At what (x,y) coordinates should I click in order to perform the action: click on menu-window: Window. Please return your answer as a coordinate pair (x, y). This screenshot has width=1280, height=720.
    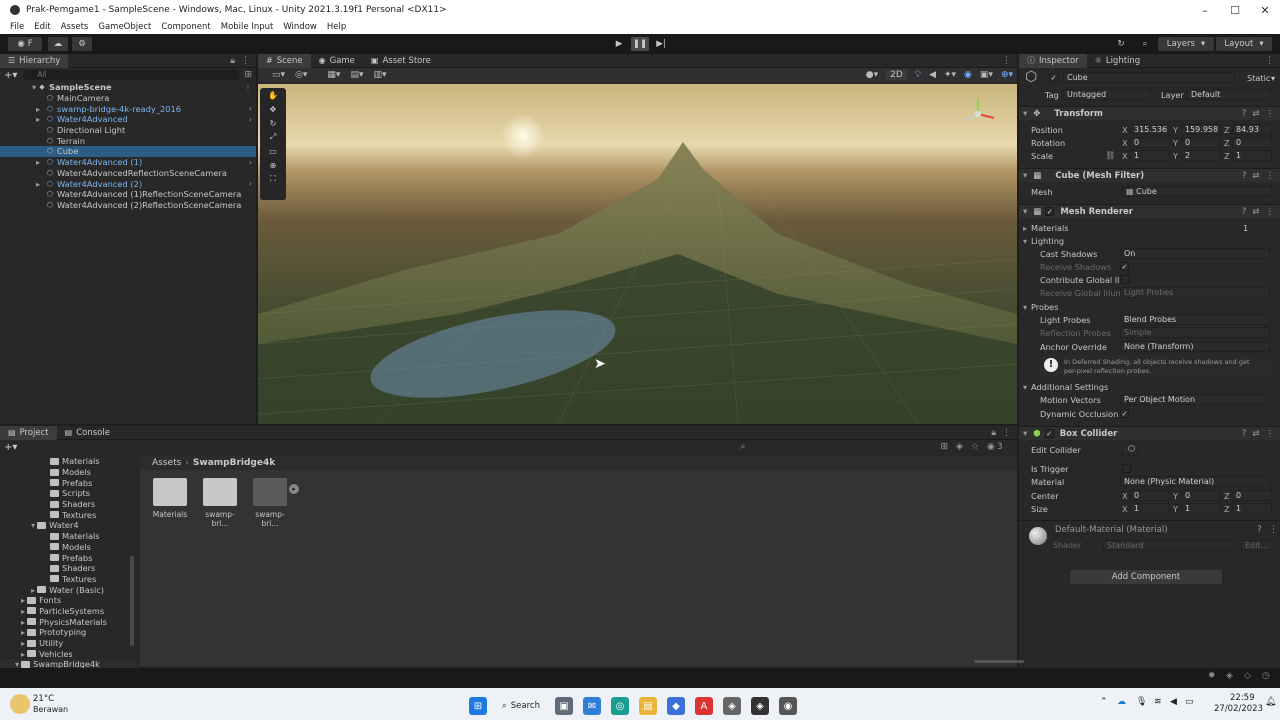
    Looking at the image, I should click on (300, 27).